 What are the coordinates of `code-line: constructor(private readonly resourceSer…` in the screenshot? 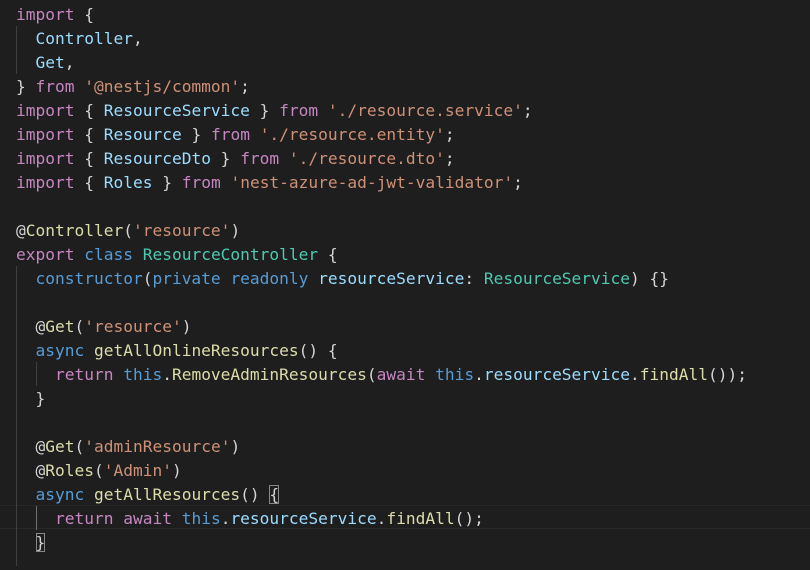 It's located at (343, 279).